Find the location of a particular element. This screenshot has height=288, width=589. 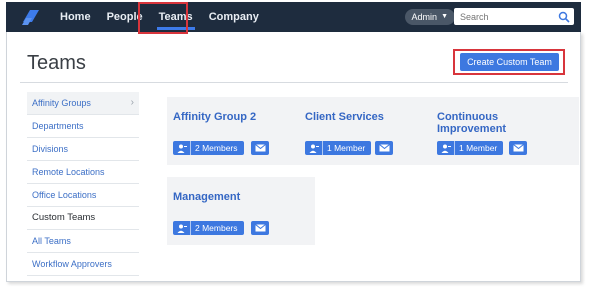

page-title: Teams is located at coordinates (56, 63).